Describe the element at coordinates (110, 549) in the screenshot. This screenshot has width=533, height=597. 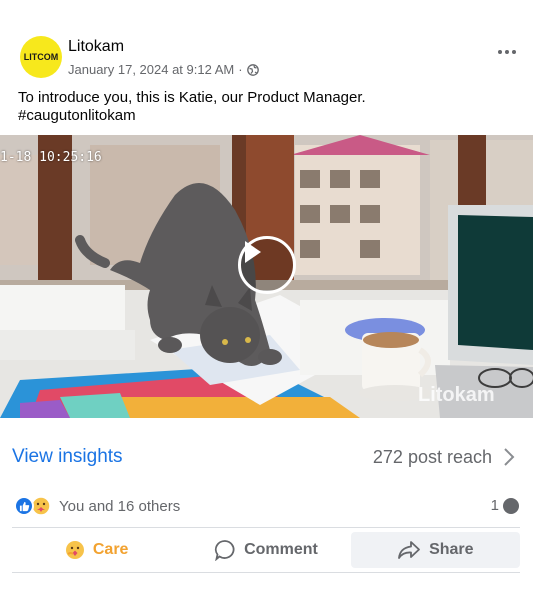
I see `care-label: Care` at that location.